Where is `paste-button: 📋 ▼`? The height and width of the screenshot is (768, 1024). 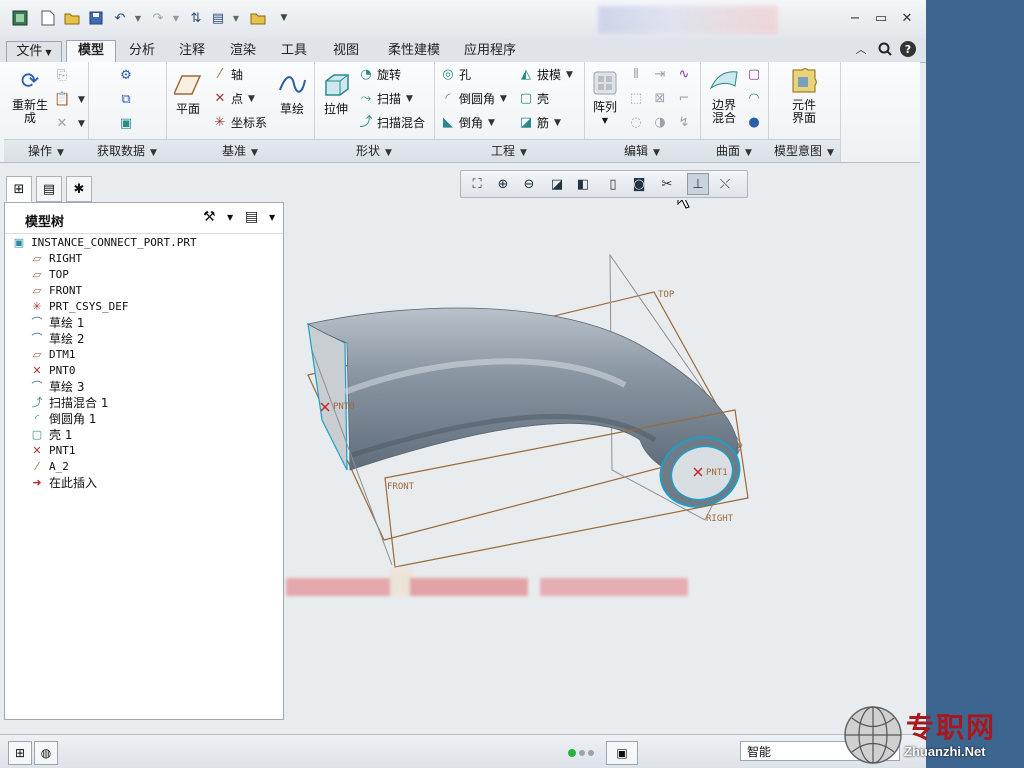 paste-button: 📋 ▼ is located at coordinates (69, 100).